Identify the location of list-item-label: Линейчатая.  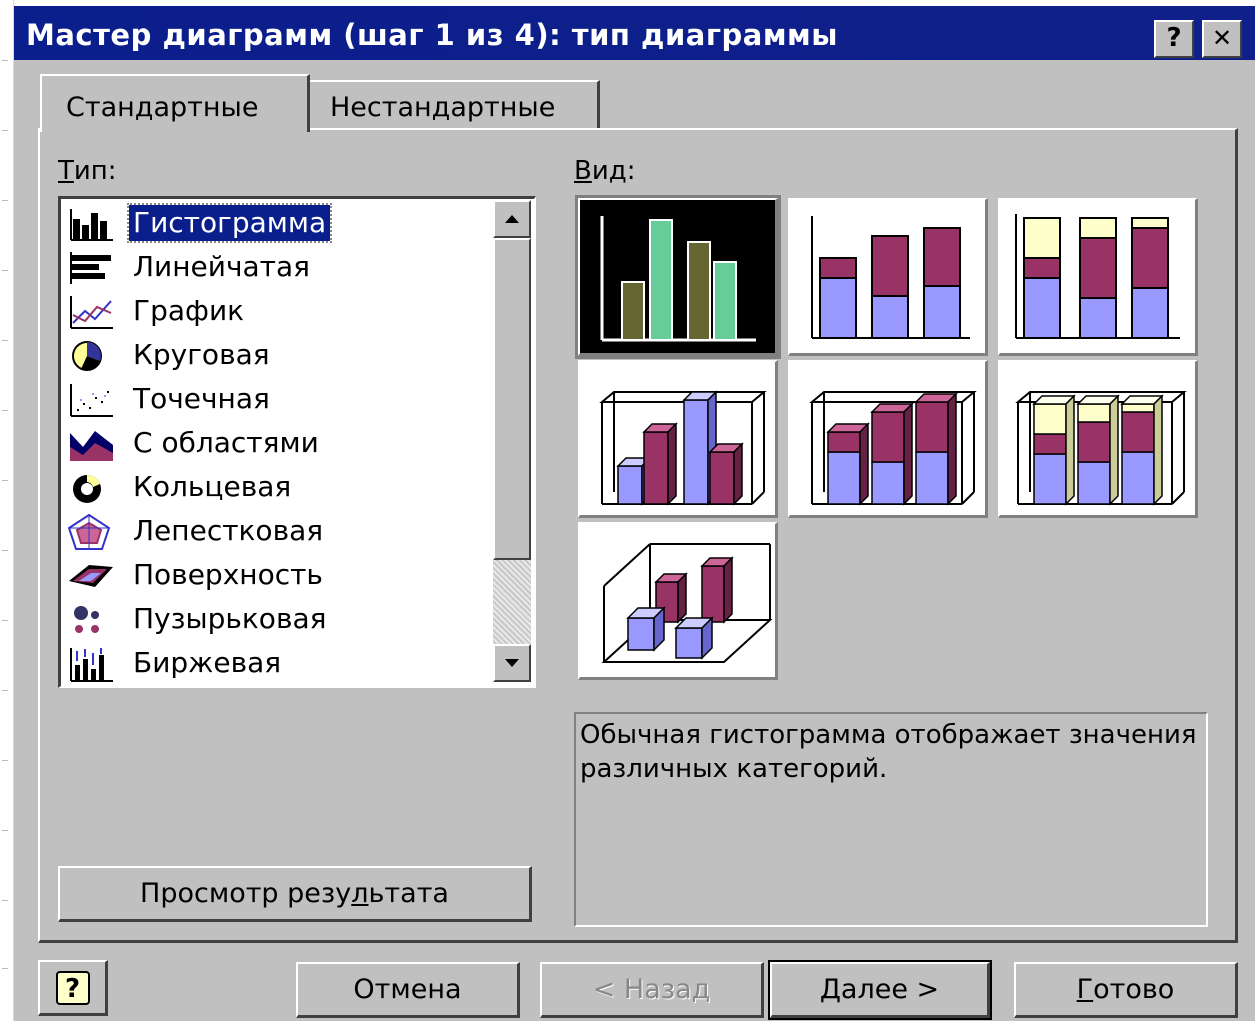
(221, 266).